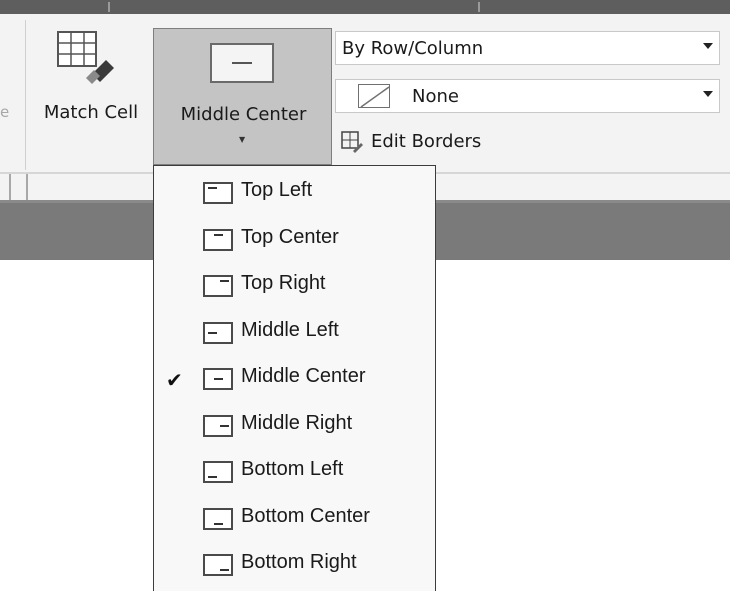 The height and width of the screenshot is (591, 730). Describe the element at coordinates (352, 142) in the screenshot. I see `edit-borders-icon` at that location.